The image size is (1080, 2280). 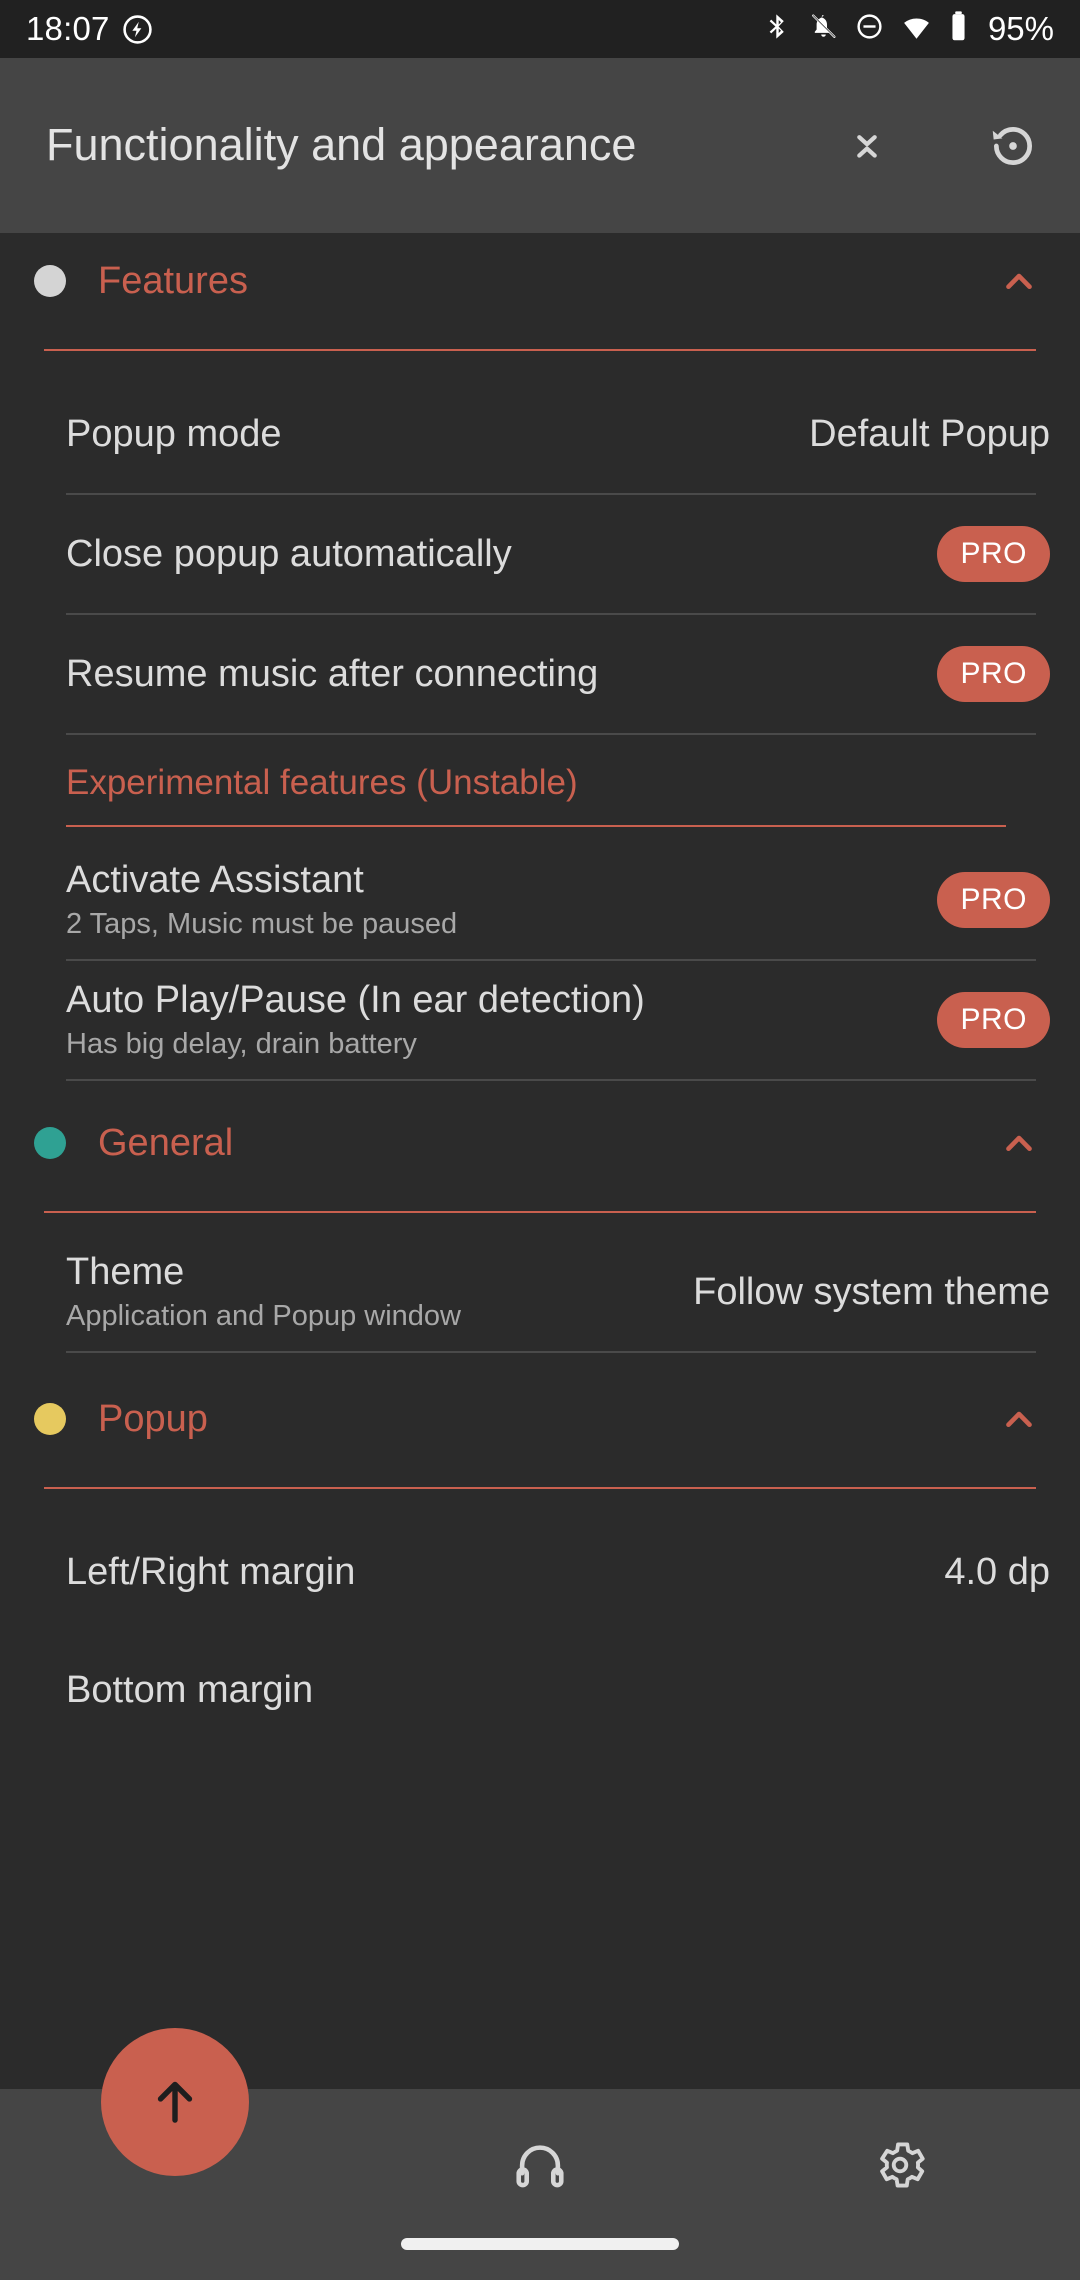 What do you see at coordinates (536, 826) in the screenshot?
I see `experimental-features-rule` at bounding box center [536, 826].